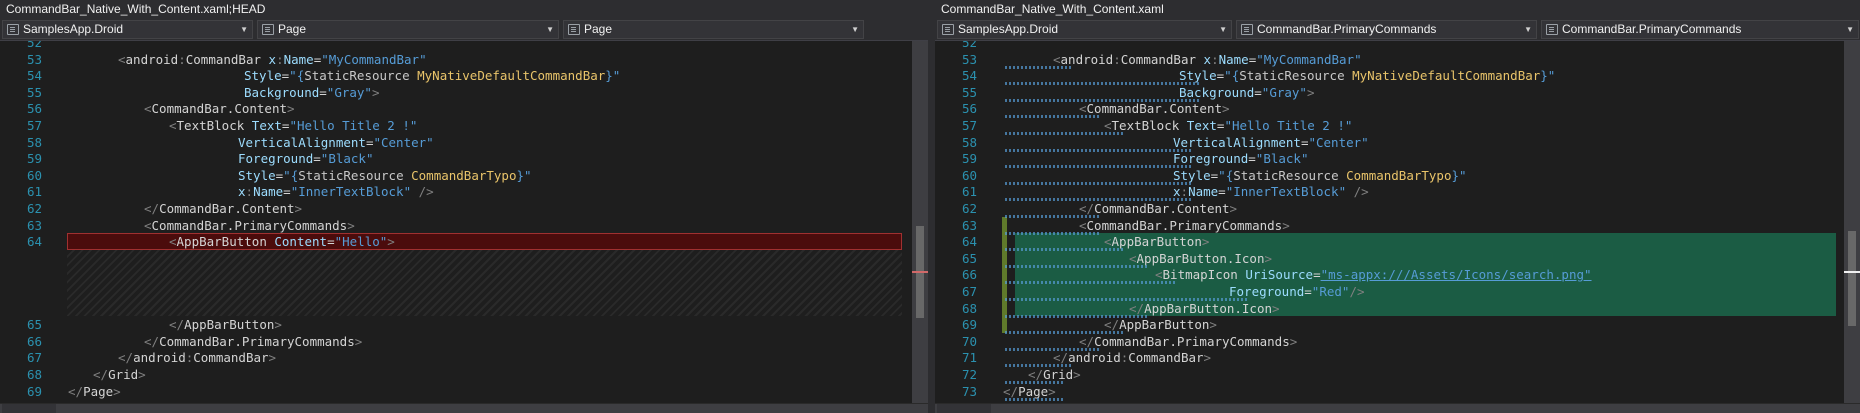 This screenshot has height=413, width=1860. I want to click on left-zoom-control, so click(29, 408).